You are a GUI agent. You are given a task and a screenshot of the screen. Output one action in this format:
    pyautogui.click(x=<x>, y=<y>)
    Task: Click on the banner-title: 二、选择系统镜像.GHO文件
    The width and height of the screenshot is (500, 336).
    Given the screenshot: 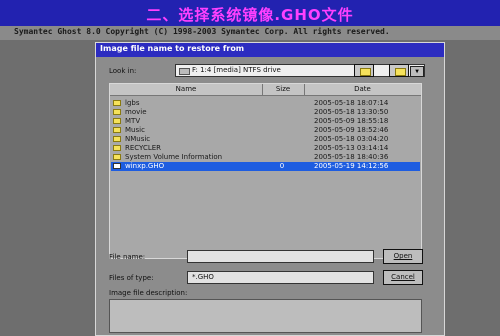 What is the action you would take?
    pyautogui.click(x=250, y=15)
    